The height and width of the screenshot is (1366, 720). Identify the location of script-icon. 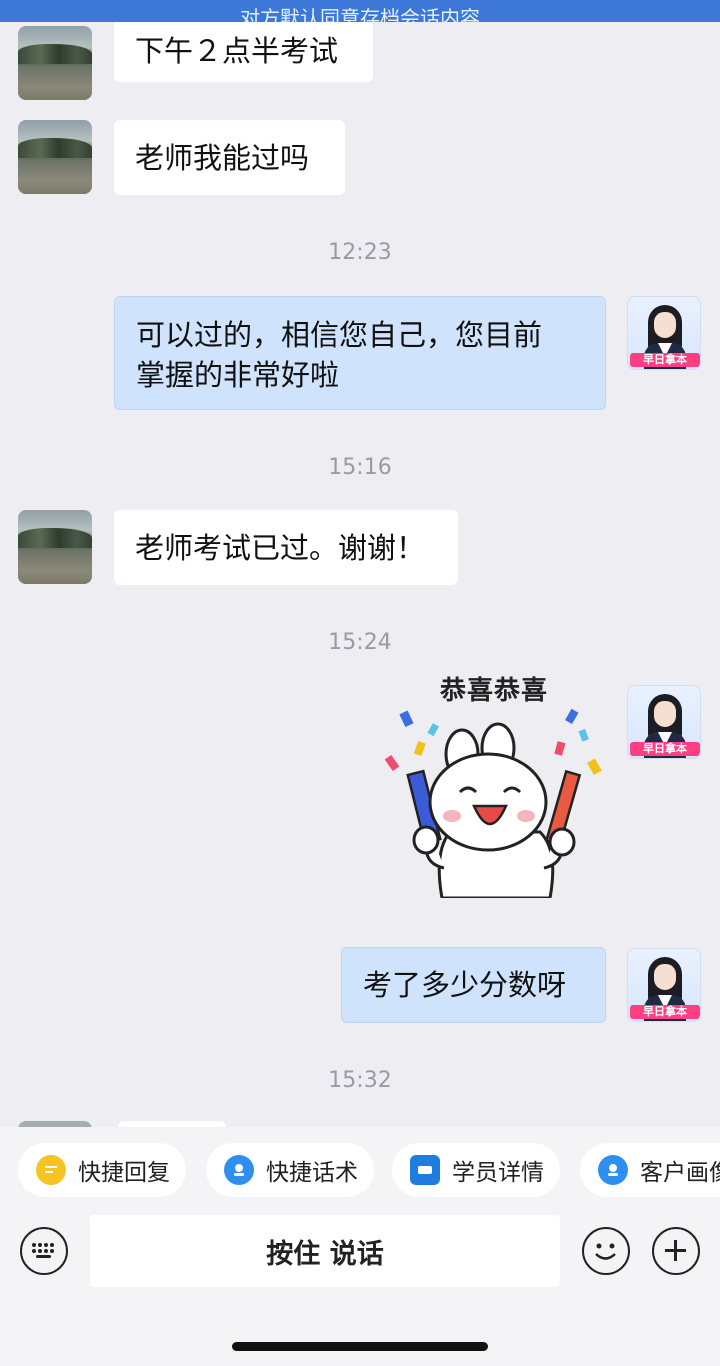
(239, 1170).